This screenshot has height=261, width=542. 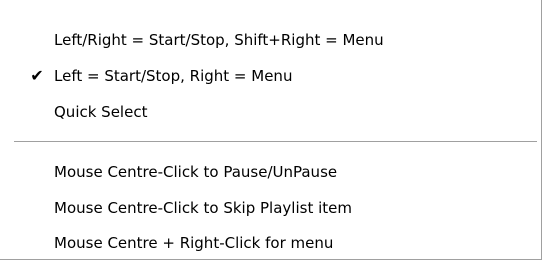 I want to click on menu-item-centre-click-skip: Mouse Centre-Click to Skip Playlist item, so click(x=270, y=208).